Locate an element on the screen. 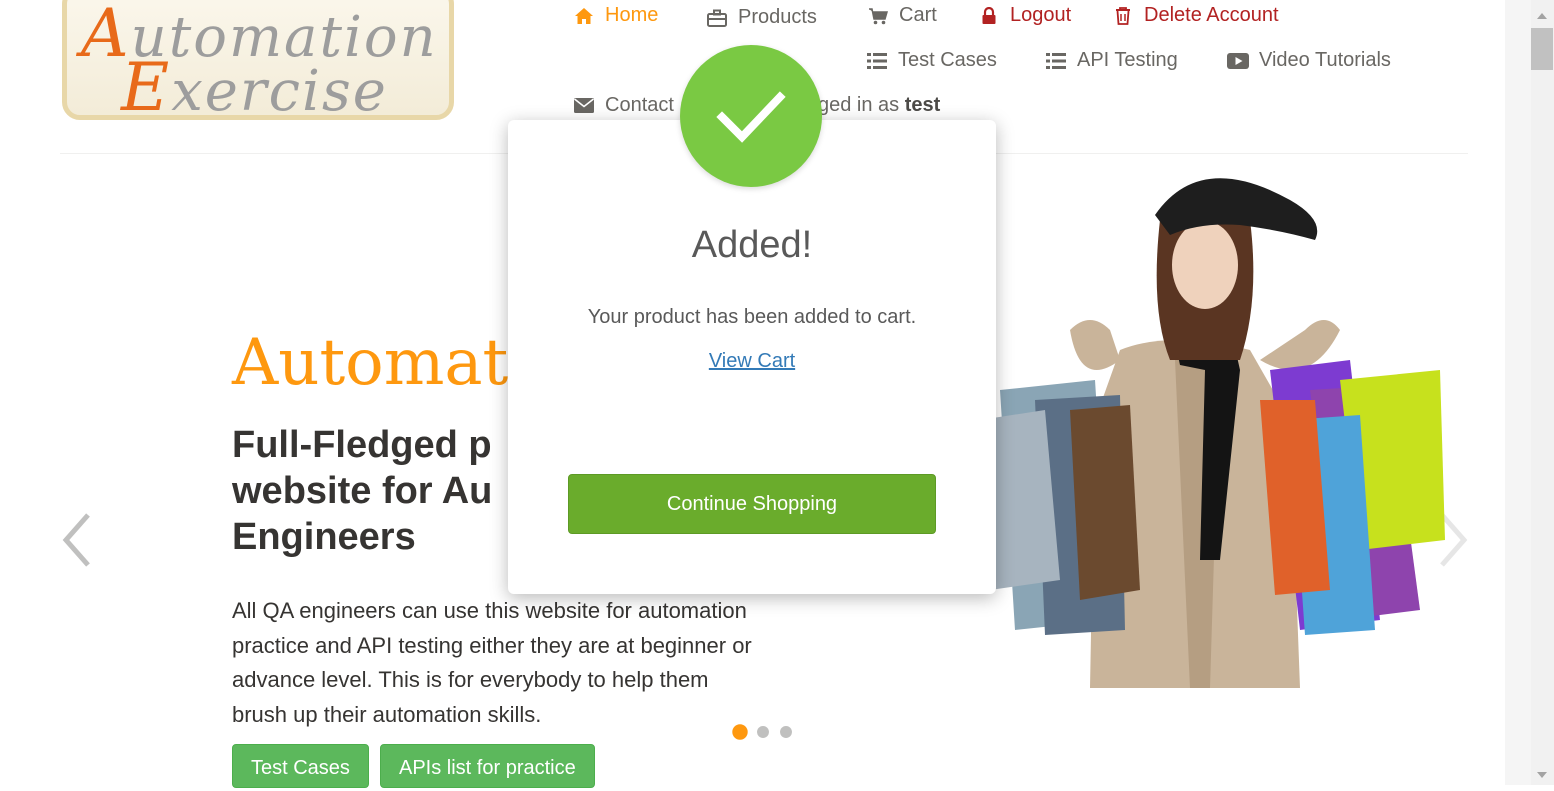 Image resolution: width=1554 pixels, height=791 pixels. hero-test-cases-button: Test Cases is located at coordinates (300, 766).